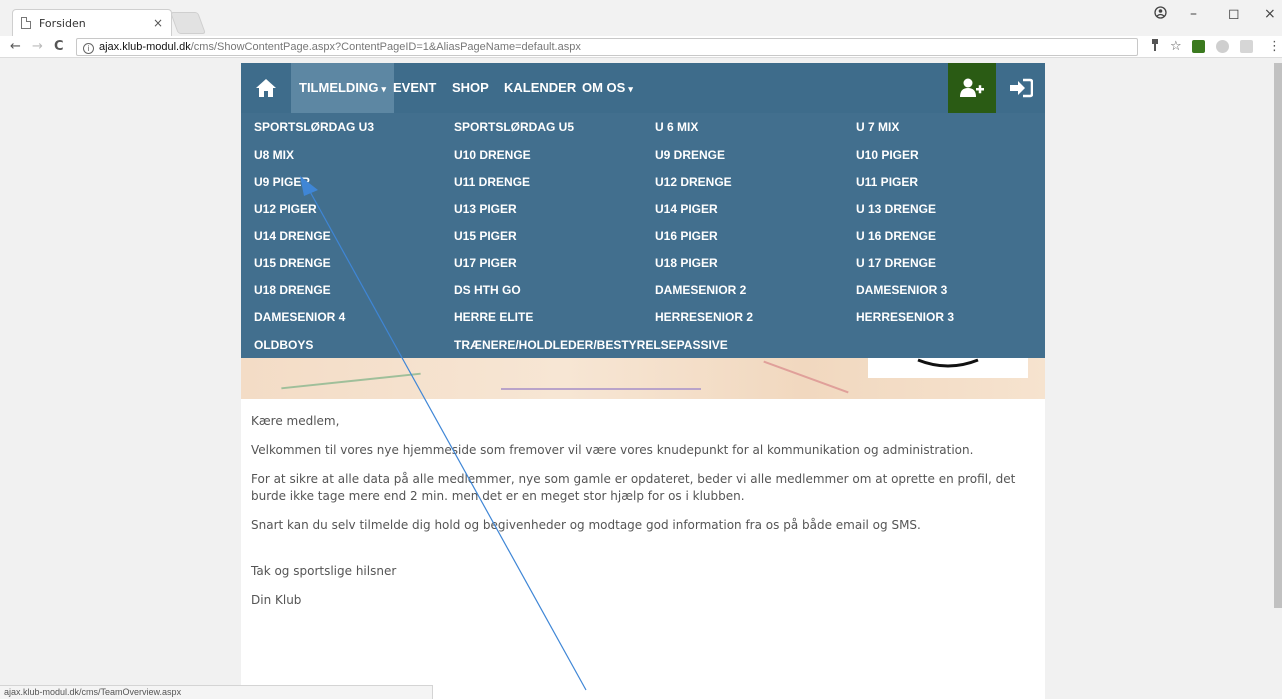 The height and width of the screenshot is (699, 1282). Describe the element at coordinates (324, 571) in the screenshot. I see `paragraph: Tak og sportslige hilsner` at that location.